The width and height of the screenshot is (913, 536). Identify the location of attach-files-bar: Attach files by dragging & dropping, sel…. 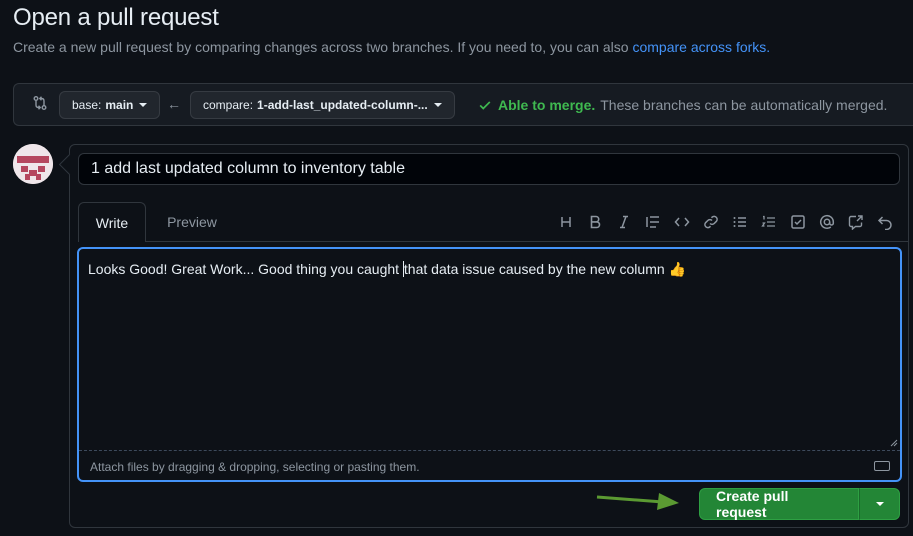
(489, 465).